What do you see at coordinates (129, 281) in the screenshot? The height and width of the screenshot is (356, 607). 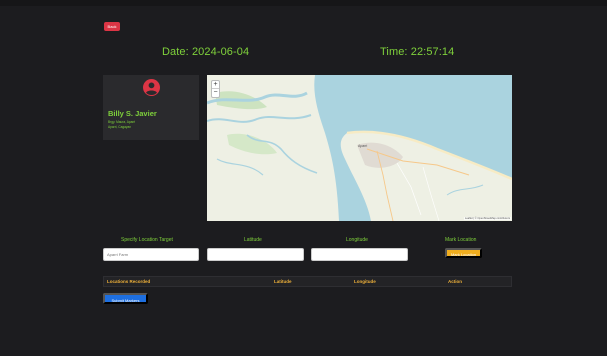 I see `column-header-locations: Locations Recorded` at bounding box center [129, 281].